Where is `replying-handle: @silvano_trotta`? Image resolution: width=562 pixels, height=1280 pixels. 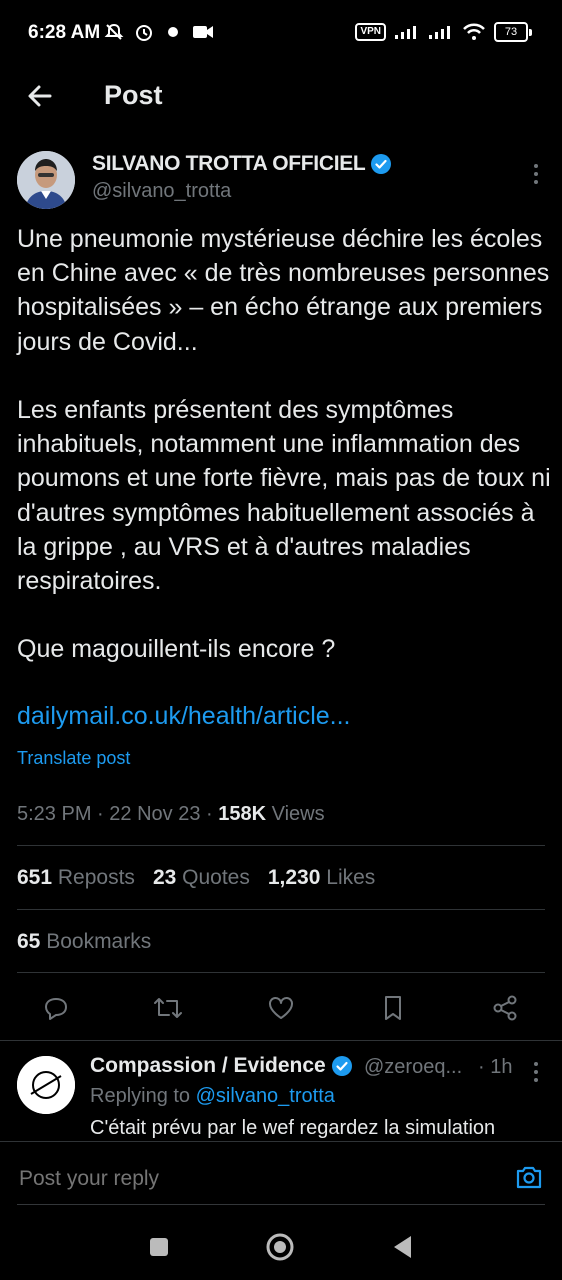
replying-handle: @silvano_trotta is located at coordinates (265, 1096).